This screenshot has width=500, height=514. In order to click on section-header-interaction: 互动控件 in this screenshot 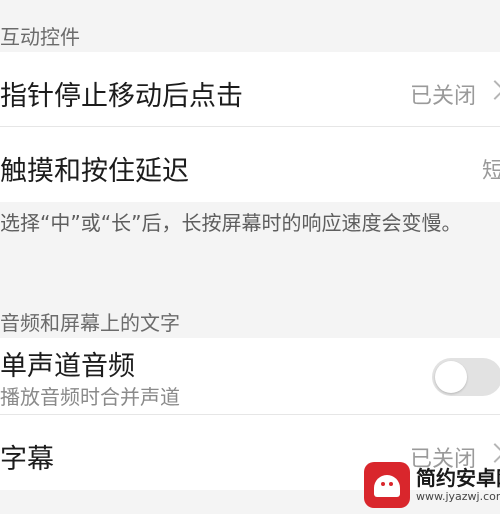, I will do `click(40, 37)`.